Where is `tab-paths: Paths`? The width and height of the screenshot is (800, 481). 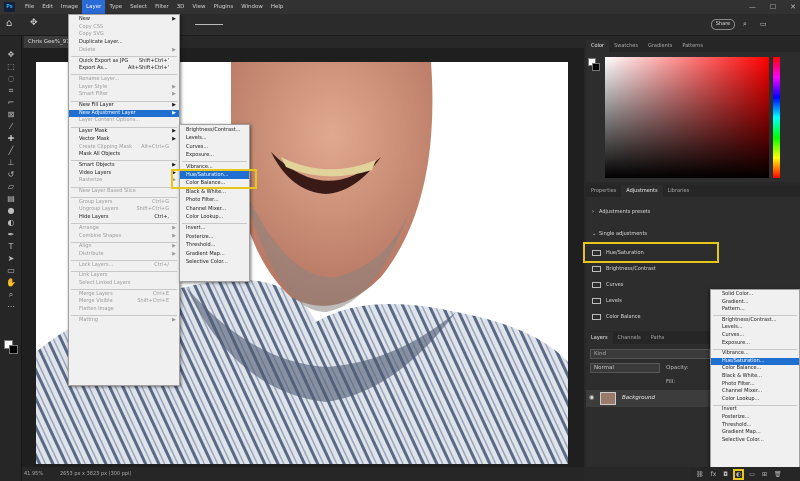
tab-paths: Paths is located at coordinates (658, 338).